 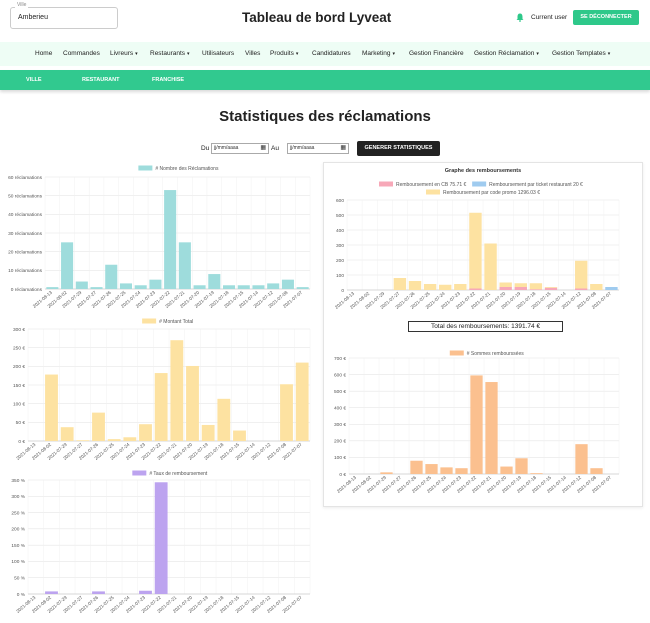 What do you see at coordinates (506, 53) in the screenshot?
I see `nav-item-gestion-r-clamation: Gestion Réclamation ▾` at bounding box center [506, 53].